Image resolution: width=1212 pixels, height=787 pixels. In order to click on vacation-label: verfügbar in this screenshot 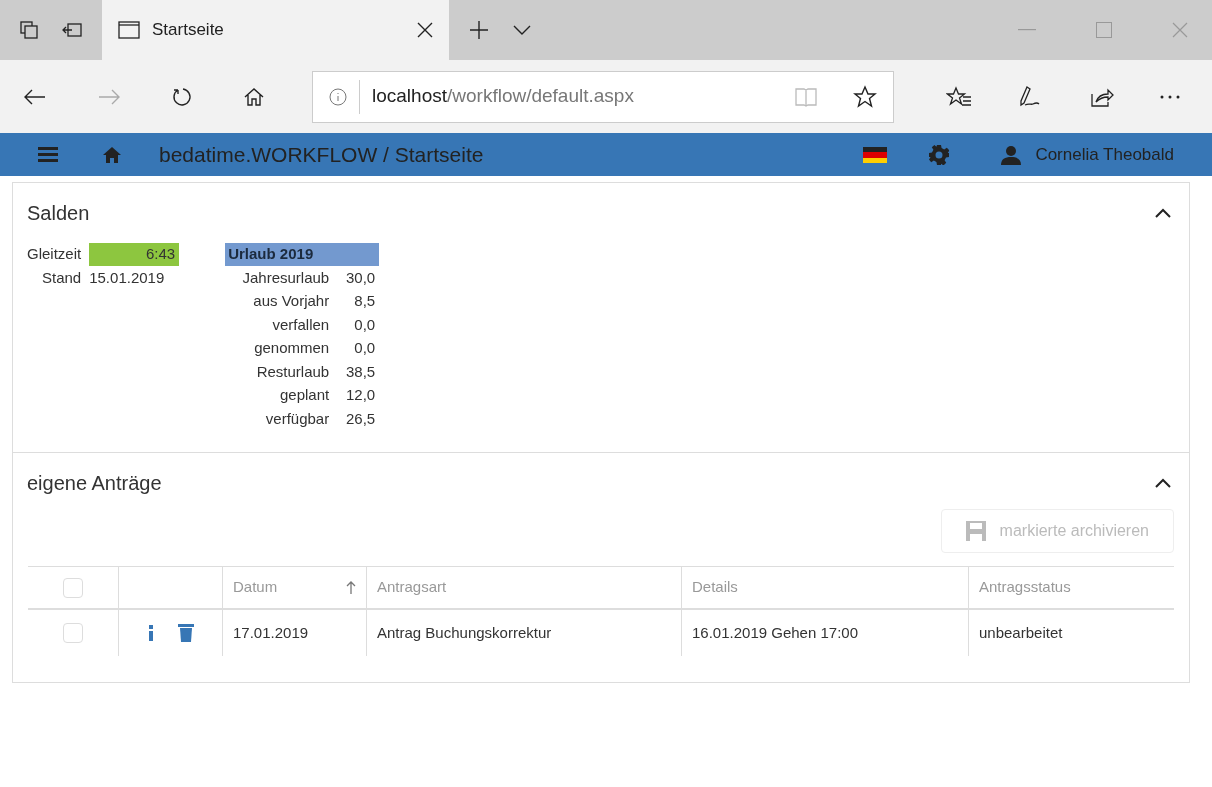, I will do `click(297, 418)`.